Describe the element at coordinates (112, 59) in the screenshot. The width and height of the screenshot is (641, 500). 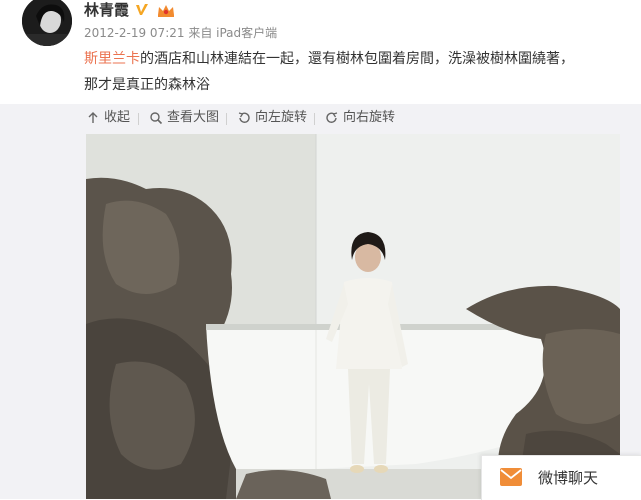
I see `topic-link: 斯里兰卡` at that location.